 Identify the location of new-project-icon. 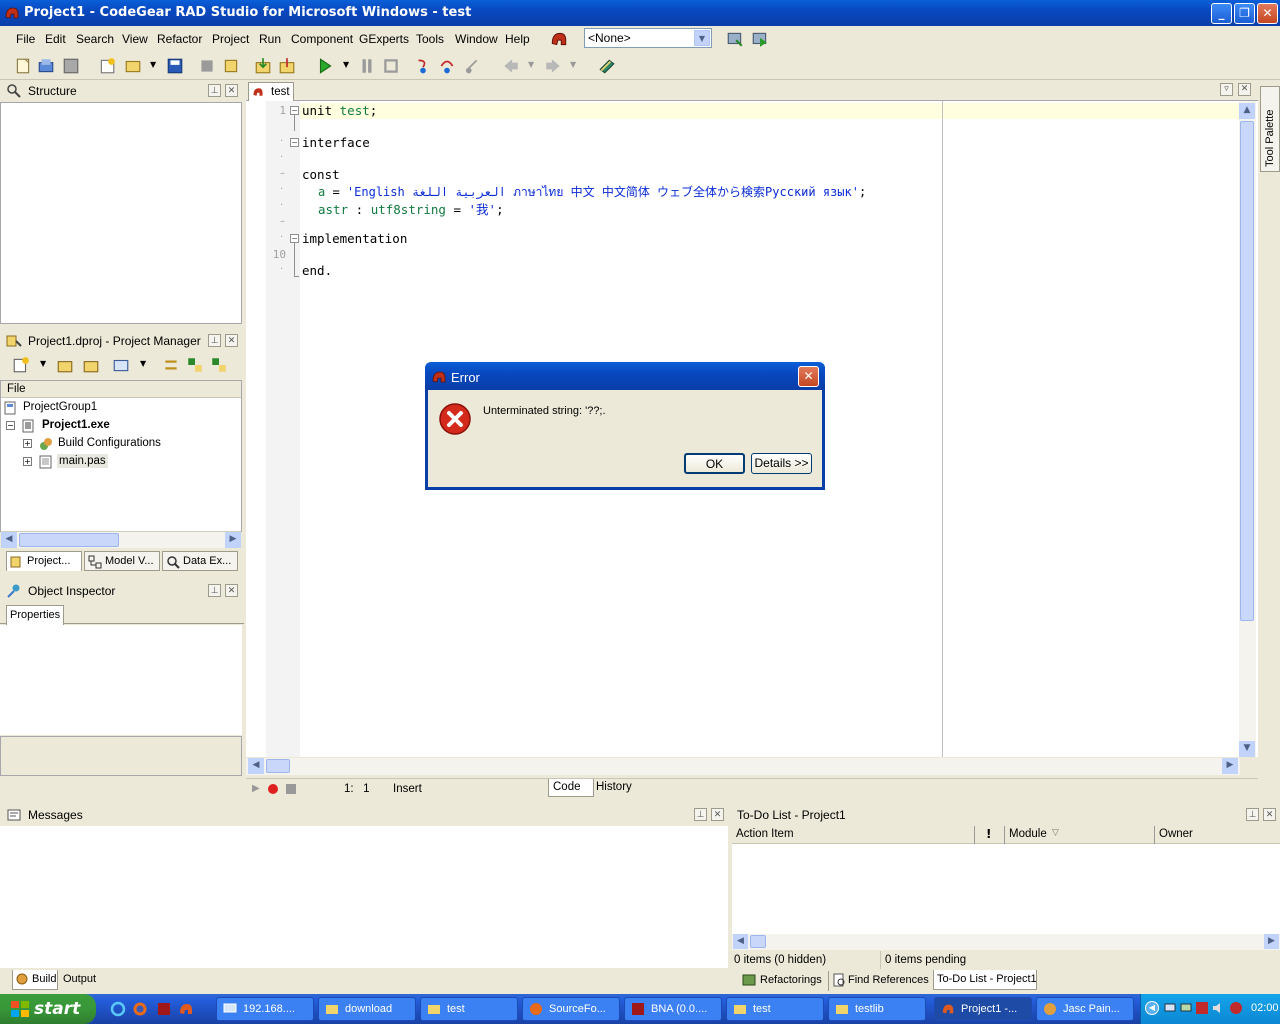
(21, 365).